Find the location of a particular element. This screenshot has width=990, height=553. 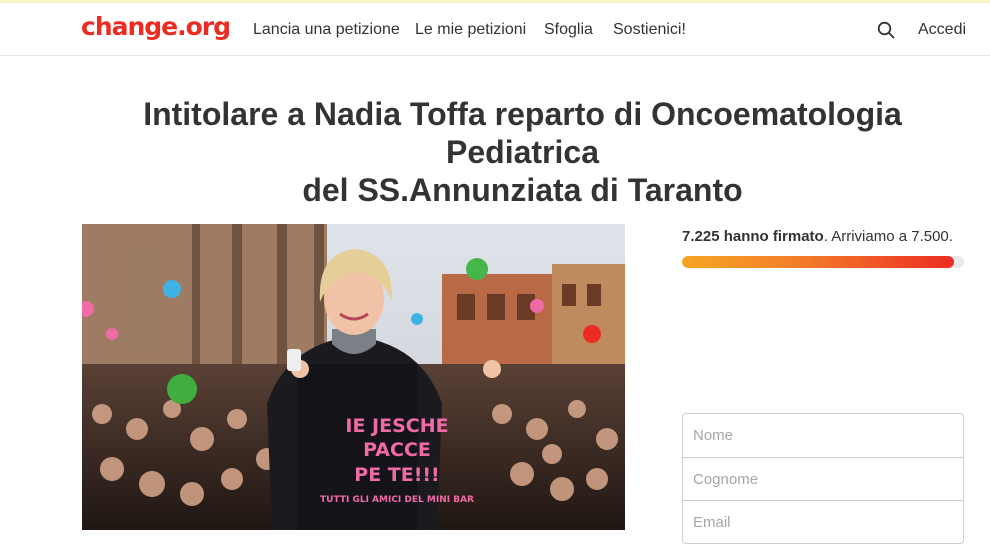

nav-start-petition: Lancia una petizione is located at coordinates (326, 30).